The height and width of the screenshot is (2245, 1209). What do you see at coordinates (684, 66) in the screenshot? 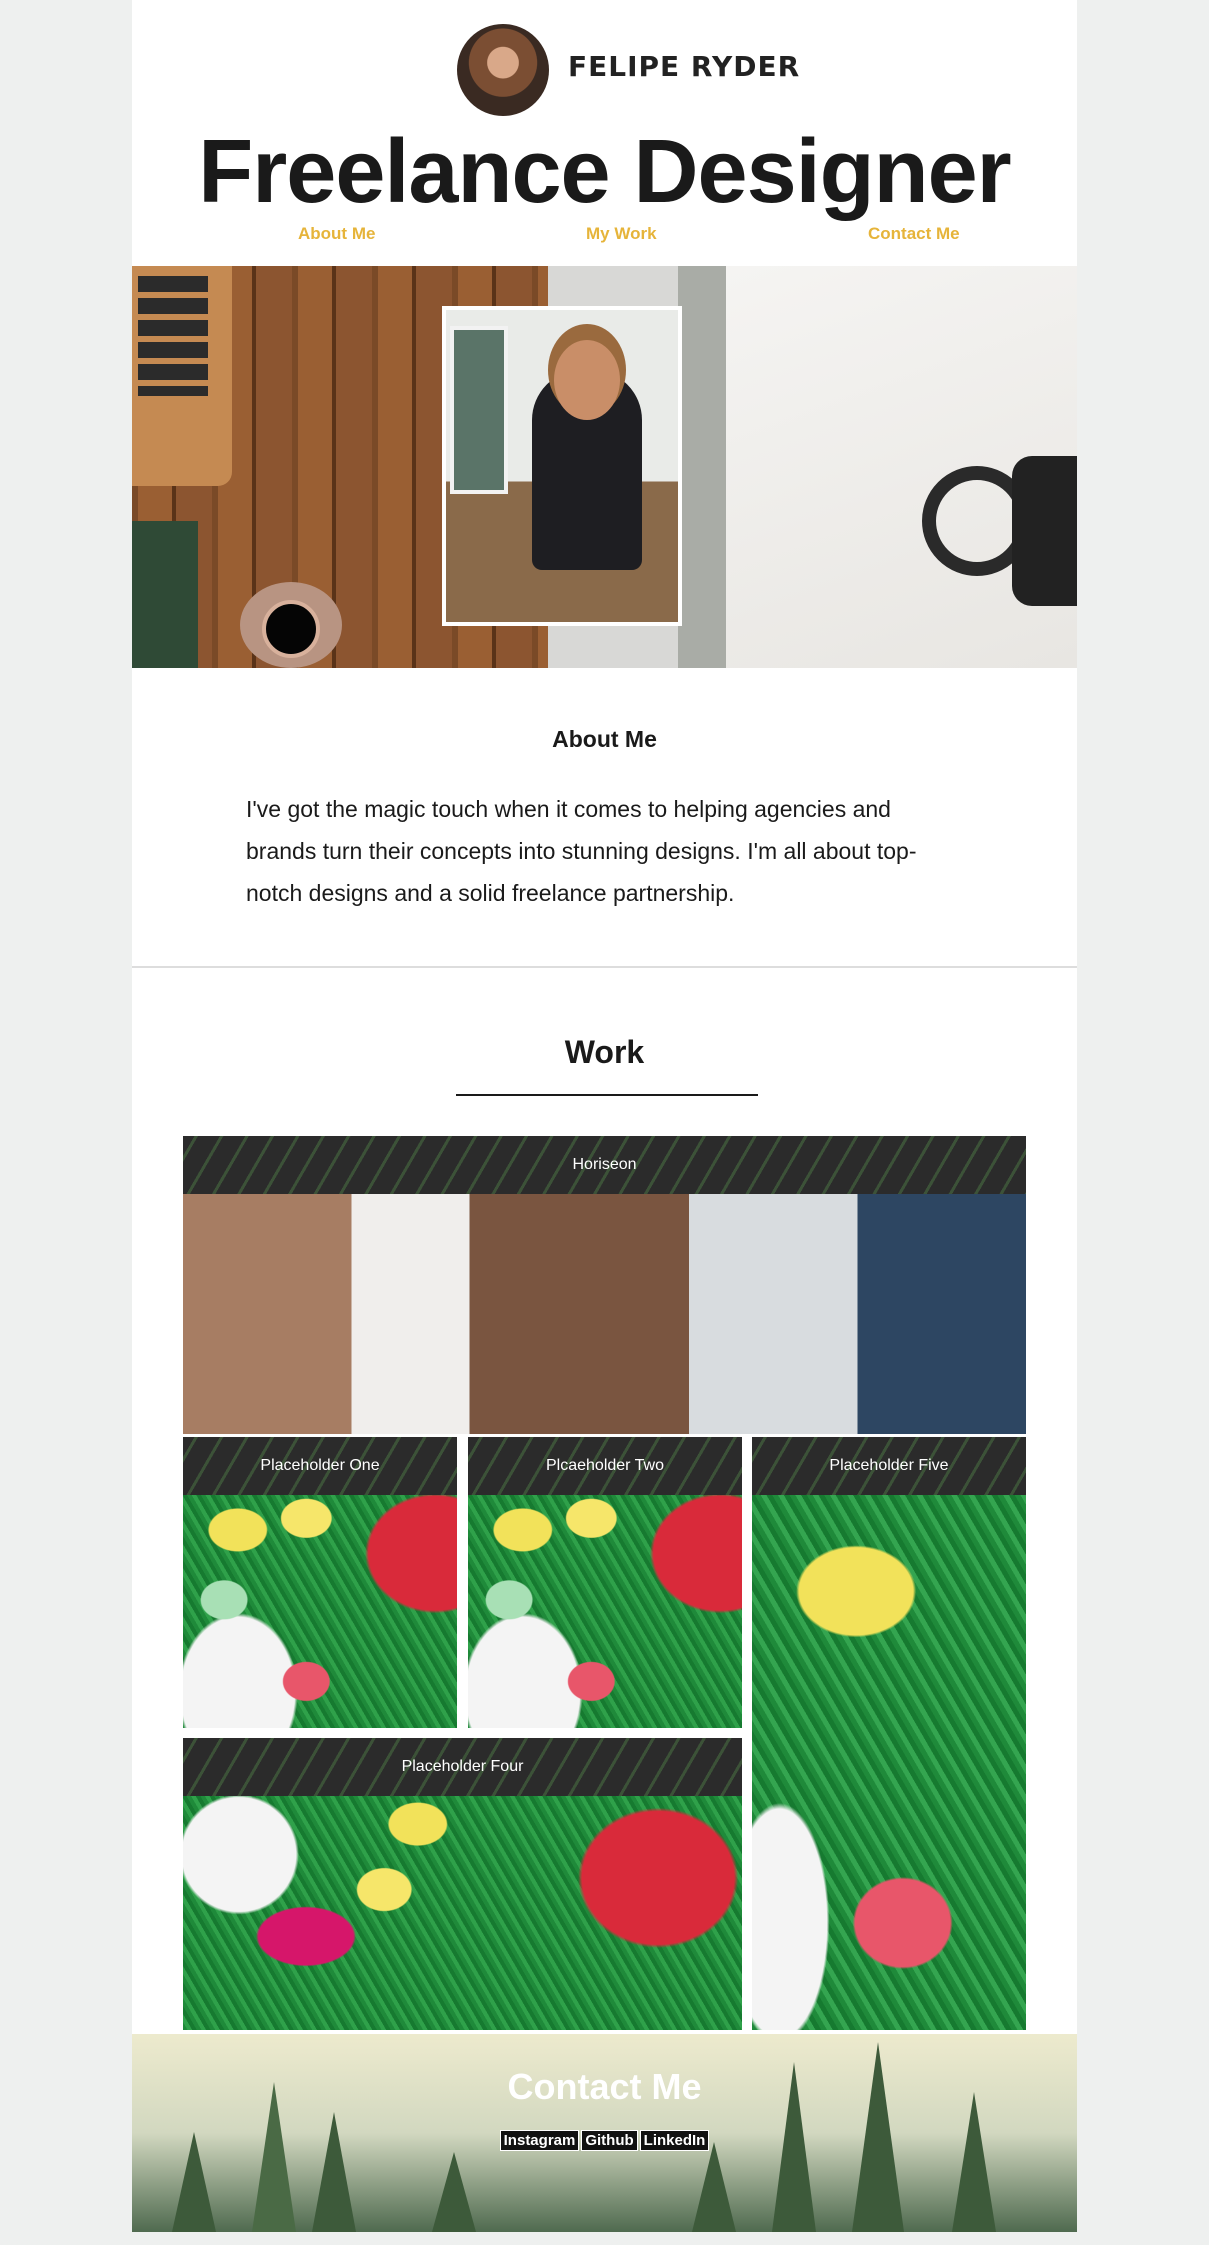
I see `brand-name: FELIPE RYDER` at bounding box center [684, 66].